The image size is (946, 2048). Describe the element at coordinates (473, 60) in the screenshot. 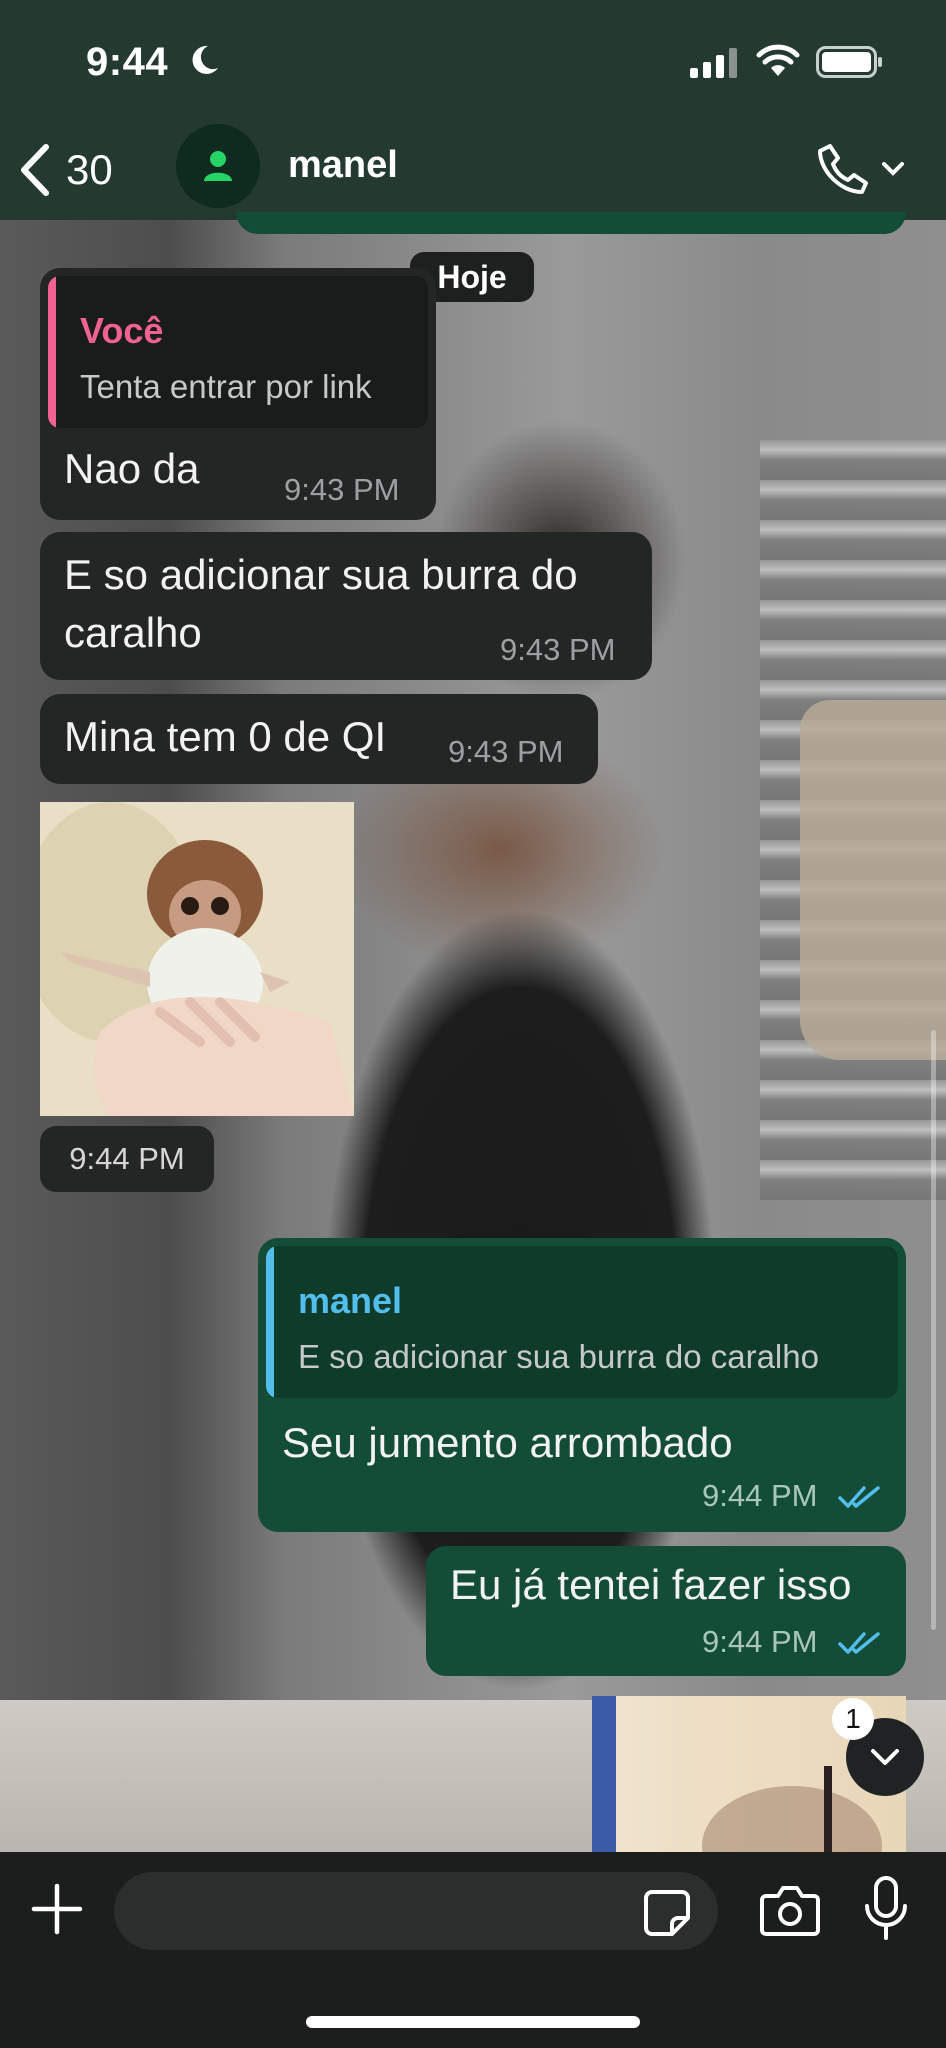

I see `status-bar: 9:44` at that location.